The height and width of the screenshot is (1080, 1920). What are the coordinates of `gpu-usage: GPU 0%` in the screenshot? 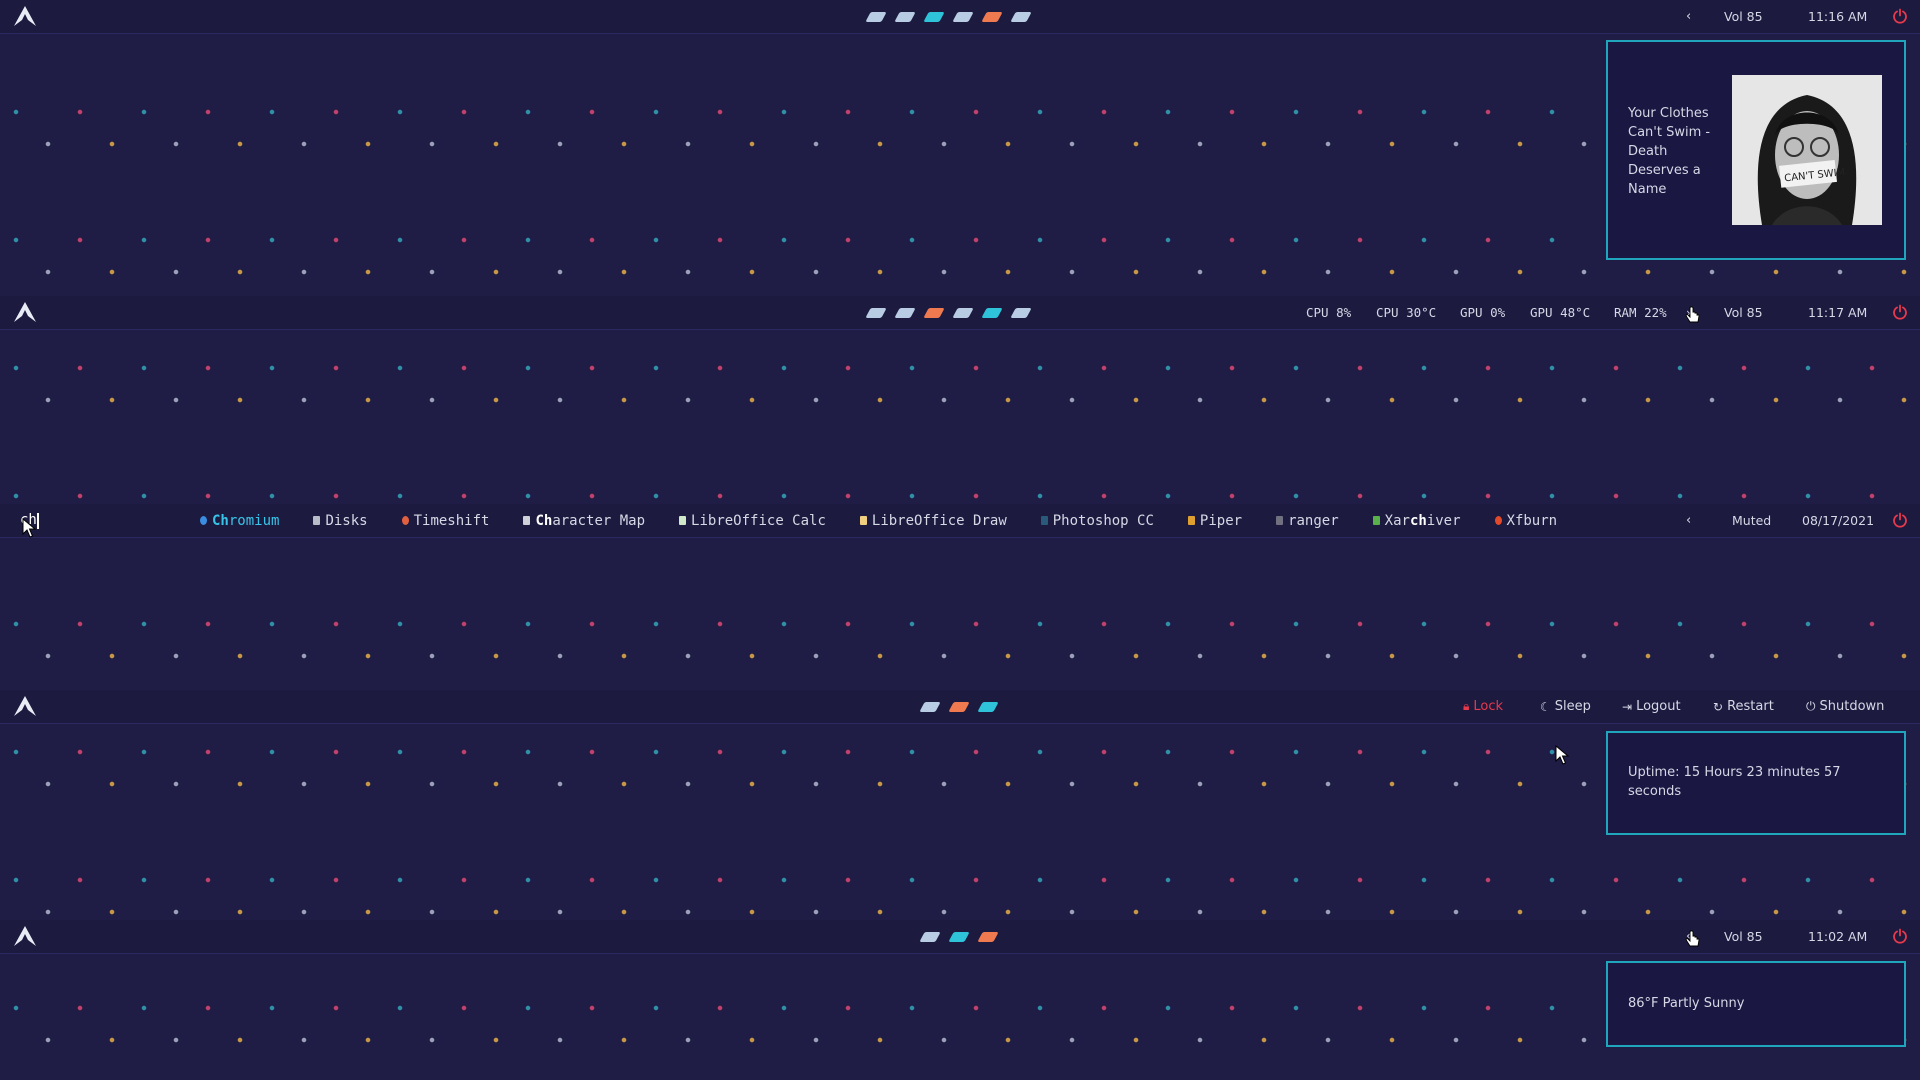 It's located at (1482, 312).